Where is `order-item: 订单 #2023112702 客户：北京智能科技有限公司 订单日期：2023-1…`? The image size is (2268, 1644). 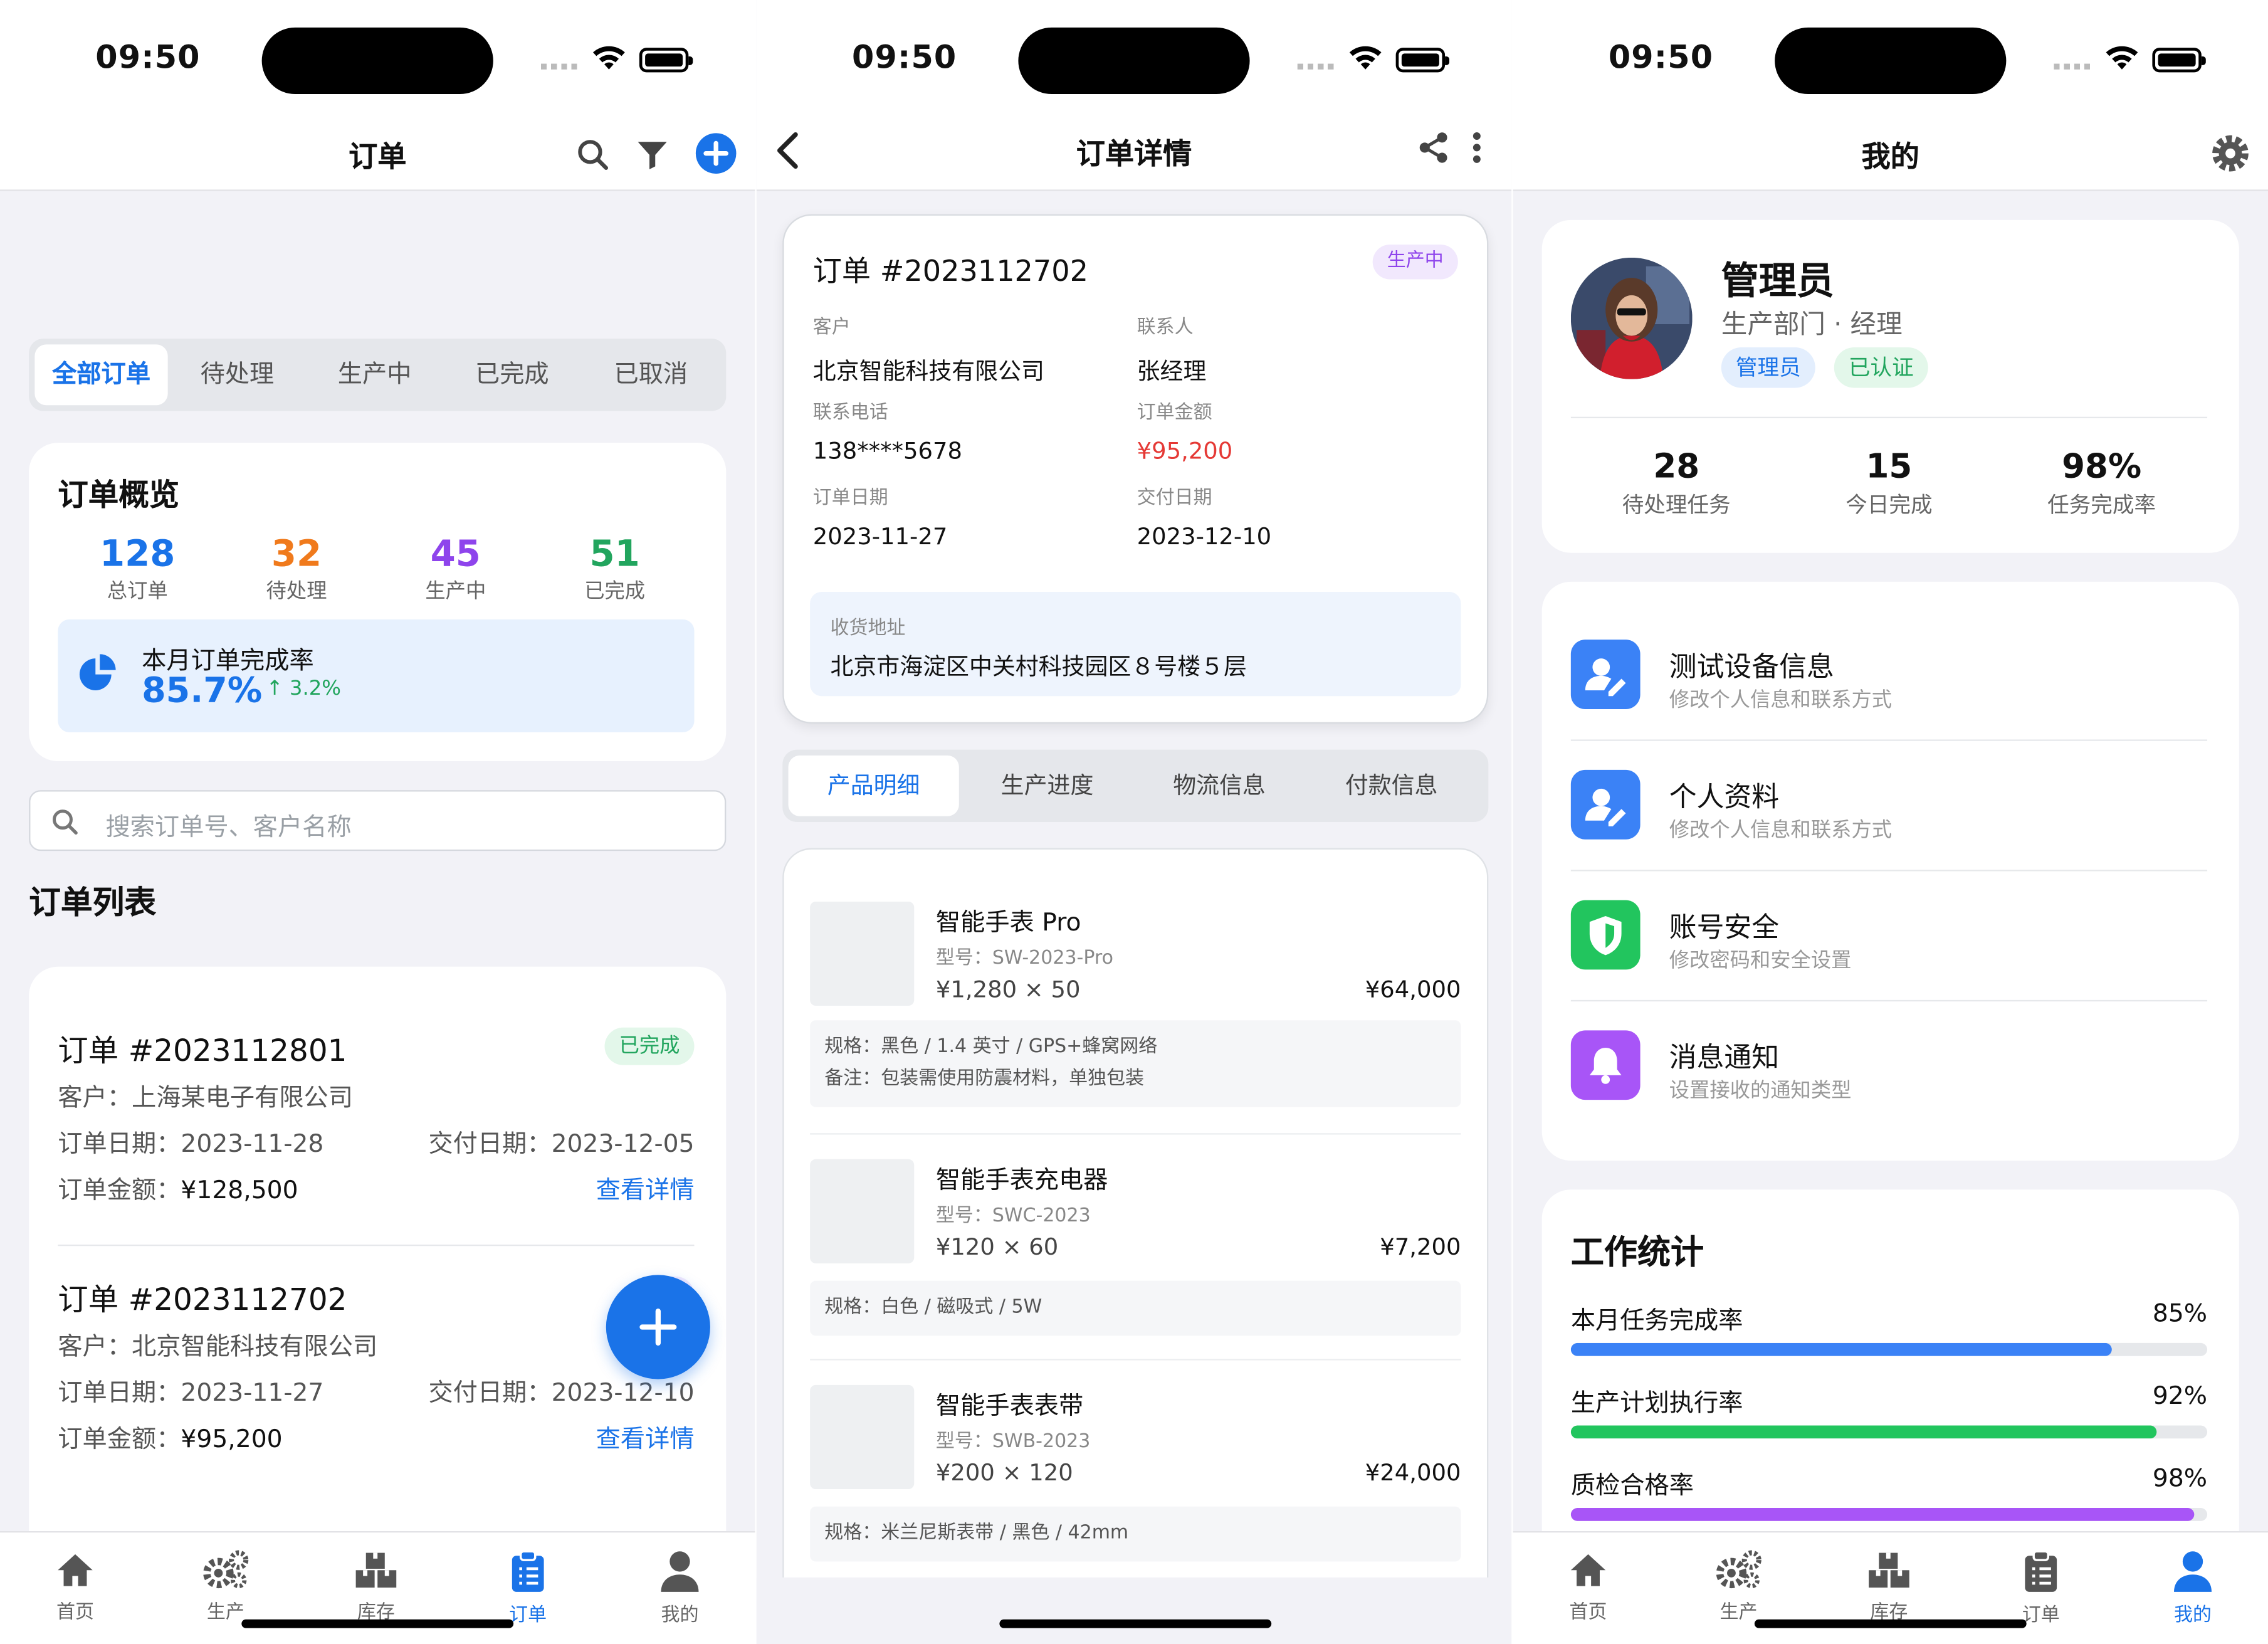 order-item: 订单 #2023112702 客户：北京智能科技有限公司 订单日期：2023-1… is located at coordinates (377, 1370).